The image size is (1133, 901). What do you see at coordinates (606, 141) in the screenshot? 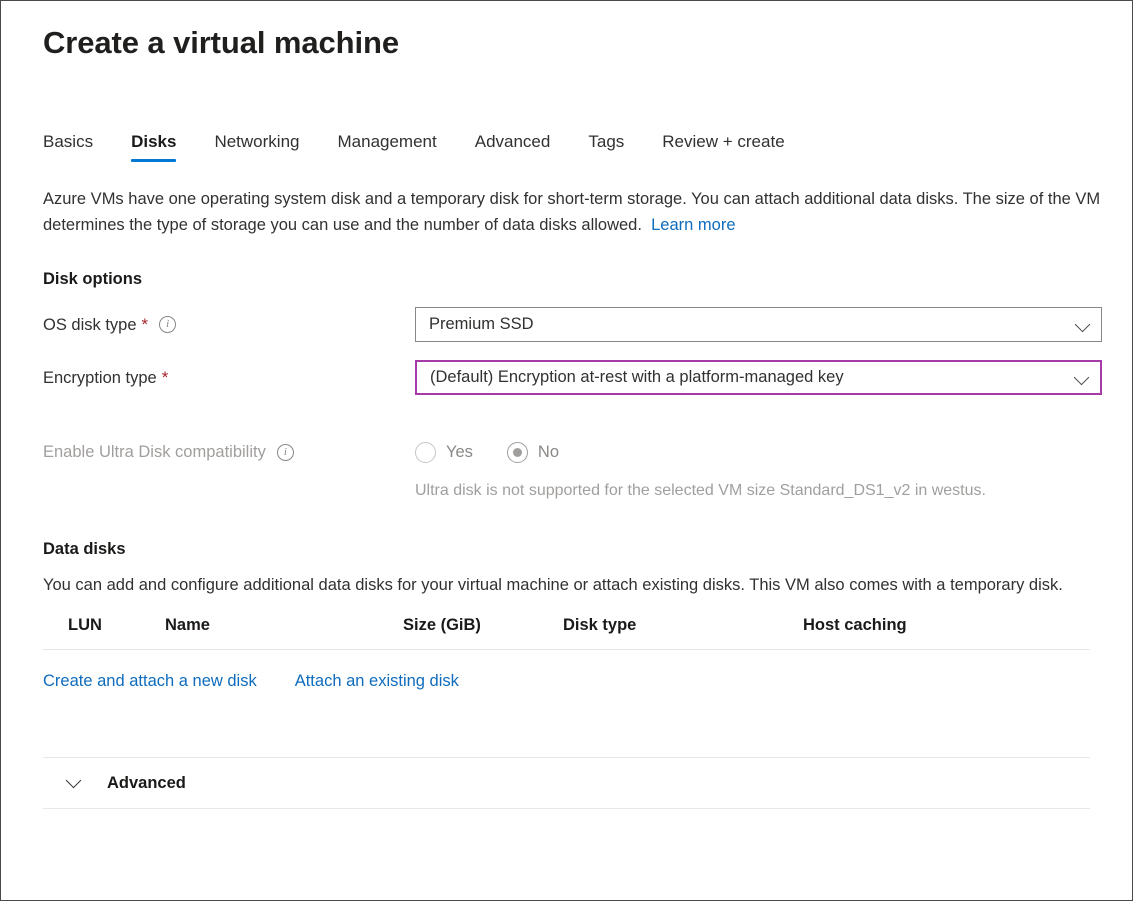
I see `tab-tags-label: Tags` at bounding box center [606, 141].